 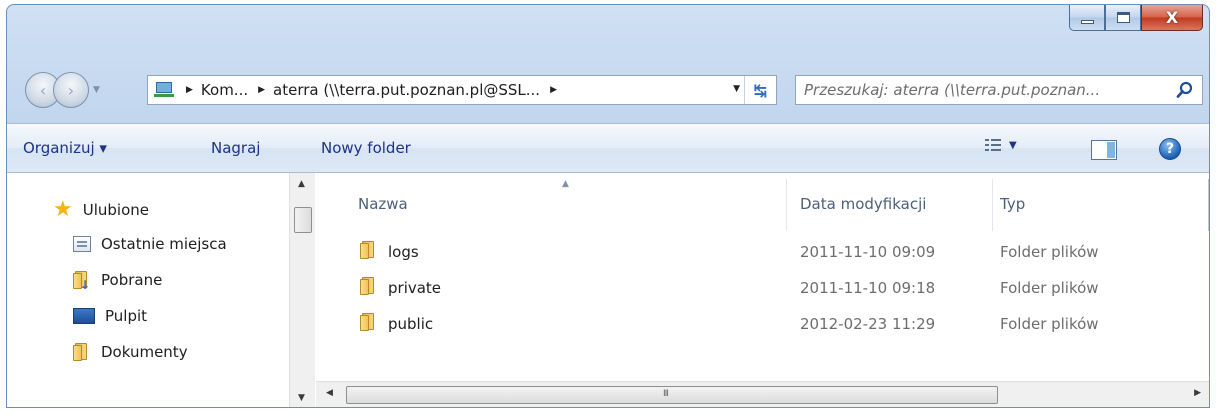 What do you see at coordinates (303, 220) in the screenshot?
I see `scrollbar-thumb` at bounding box center [303, 220].